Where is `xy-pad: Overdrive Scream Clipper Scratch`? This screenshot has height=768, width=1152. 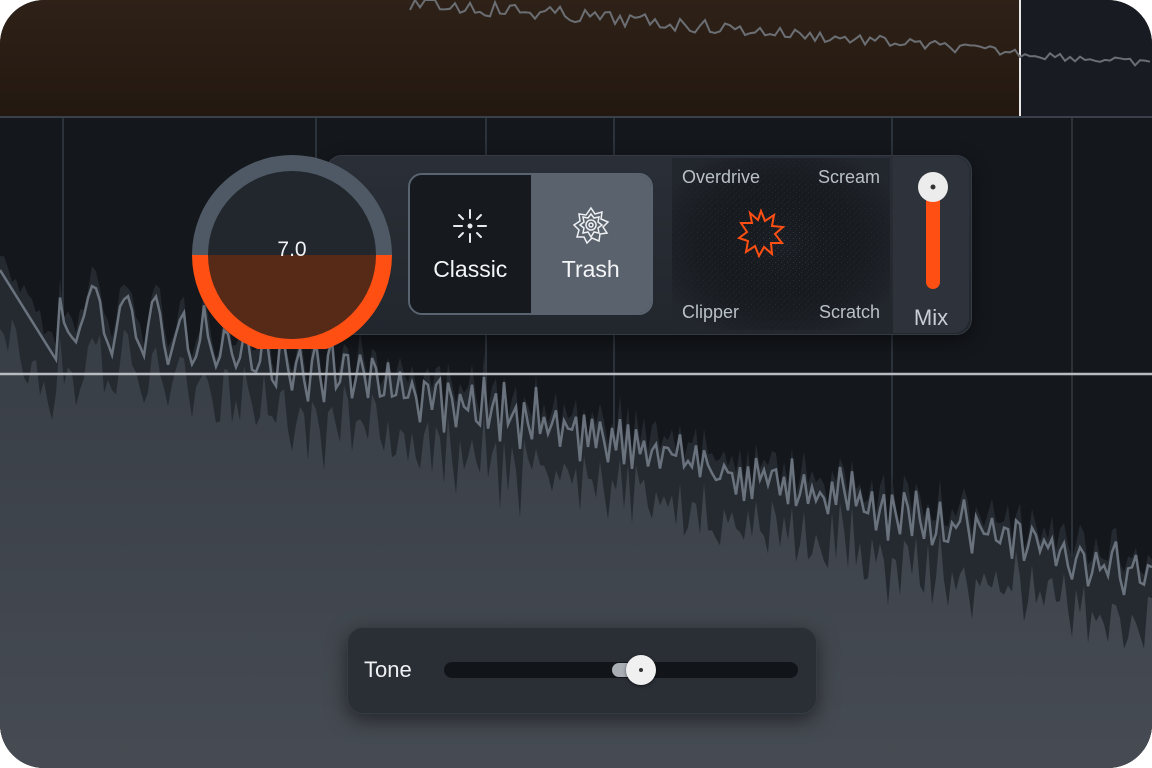
xy-pad: Overdrive Scream Clipper Scratch is located at coordinates (781, 244).